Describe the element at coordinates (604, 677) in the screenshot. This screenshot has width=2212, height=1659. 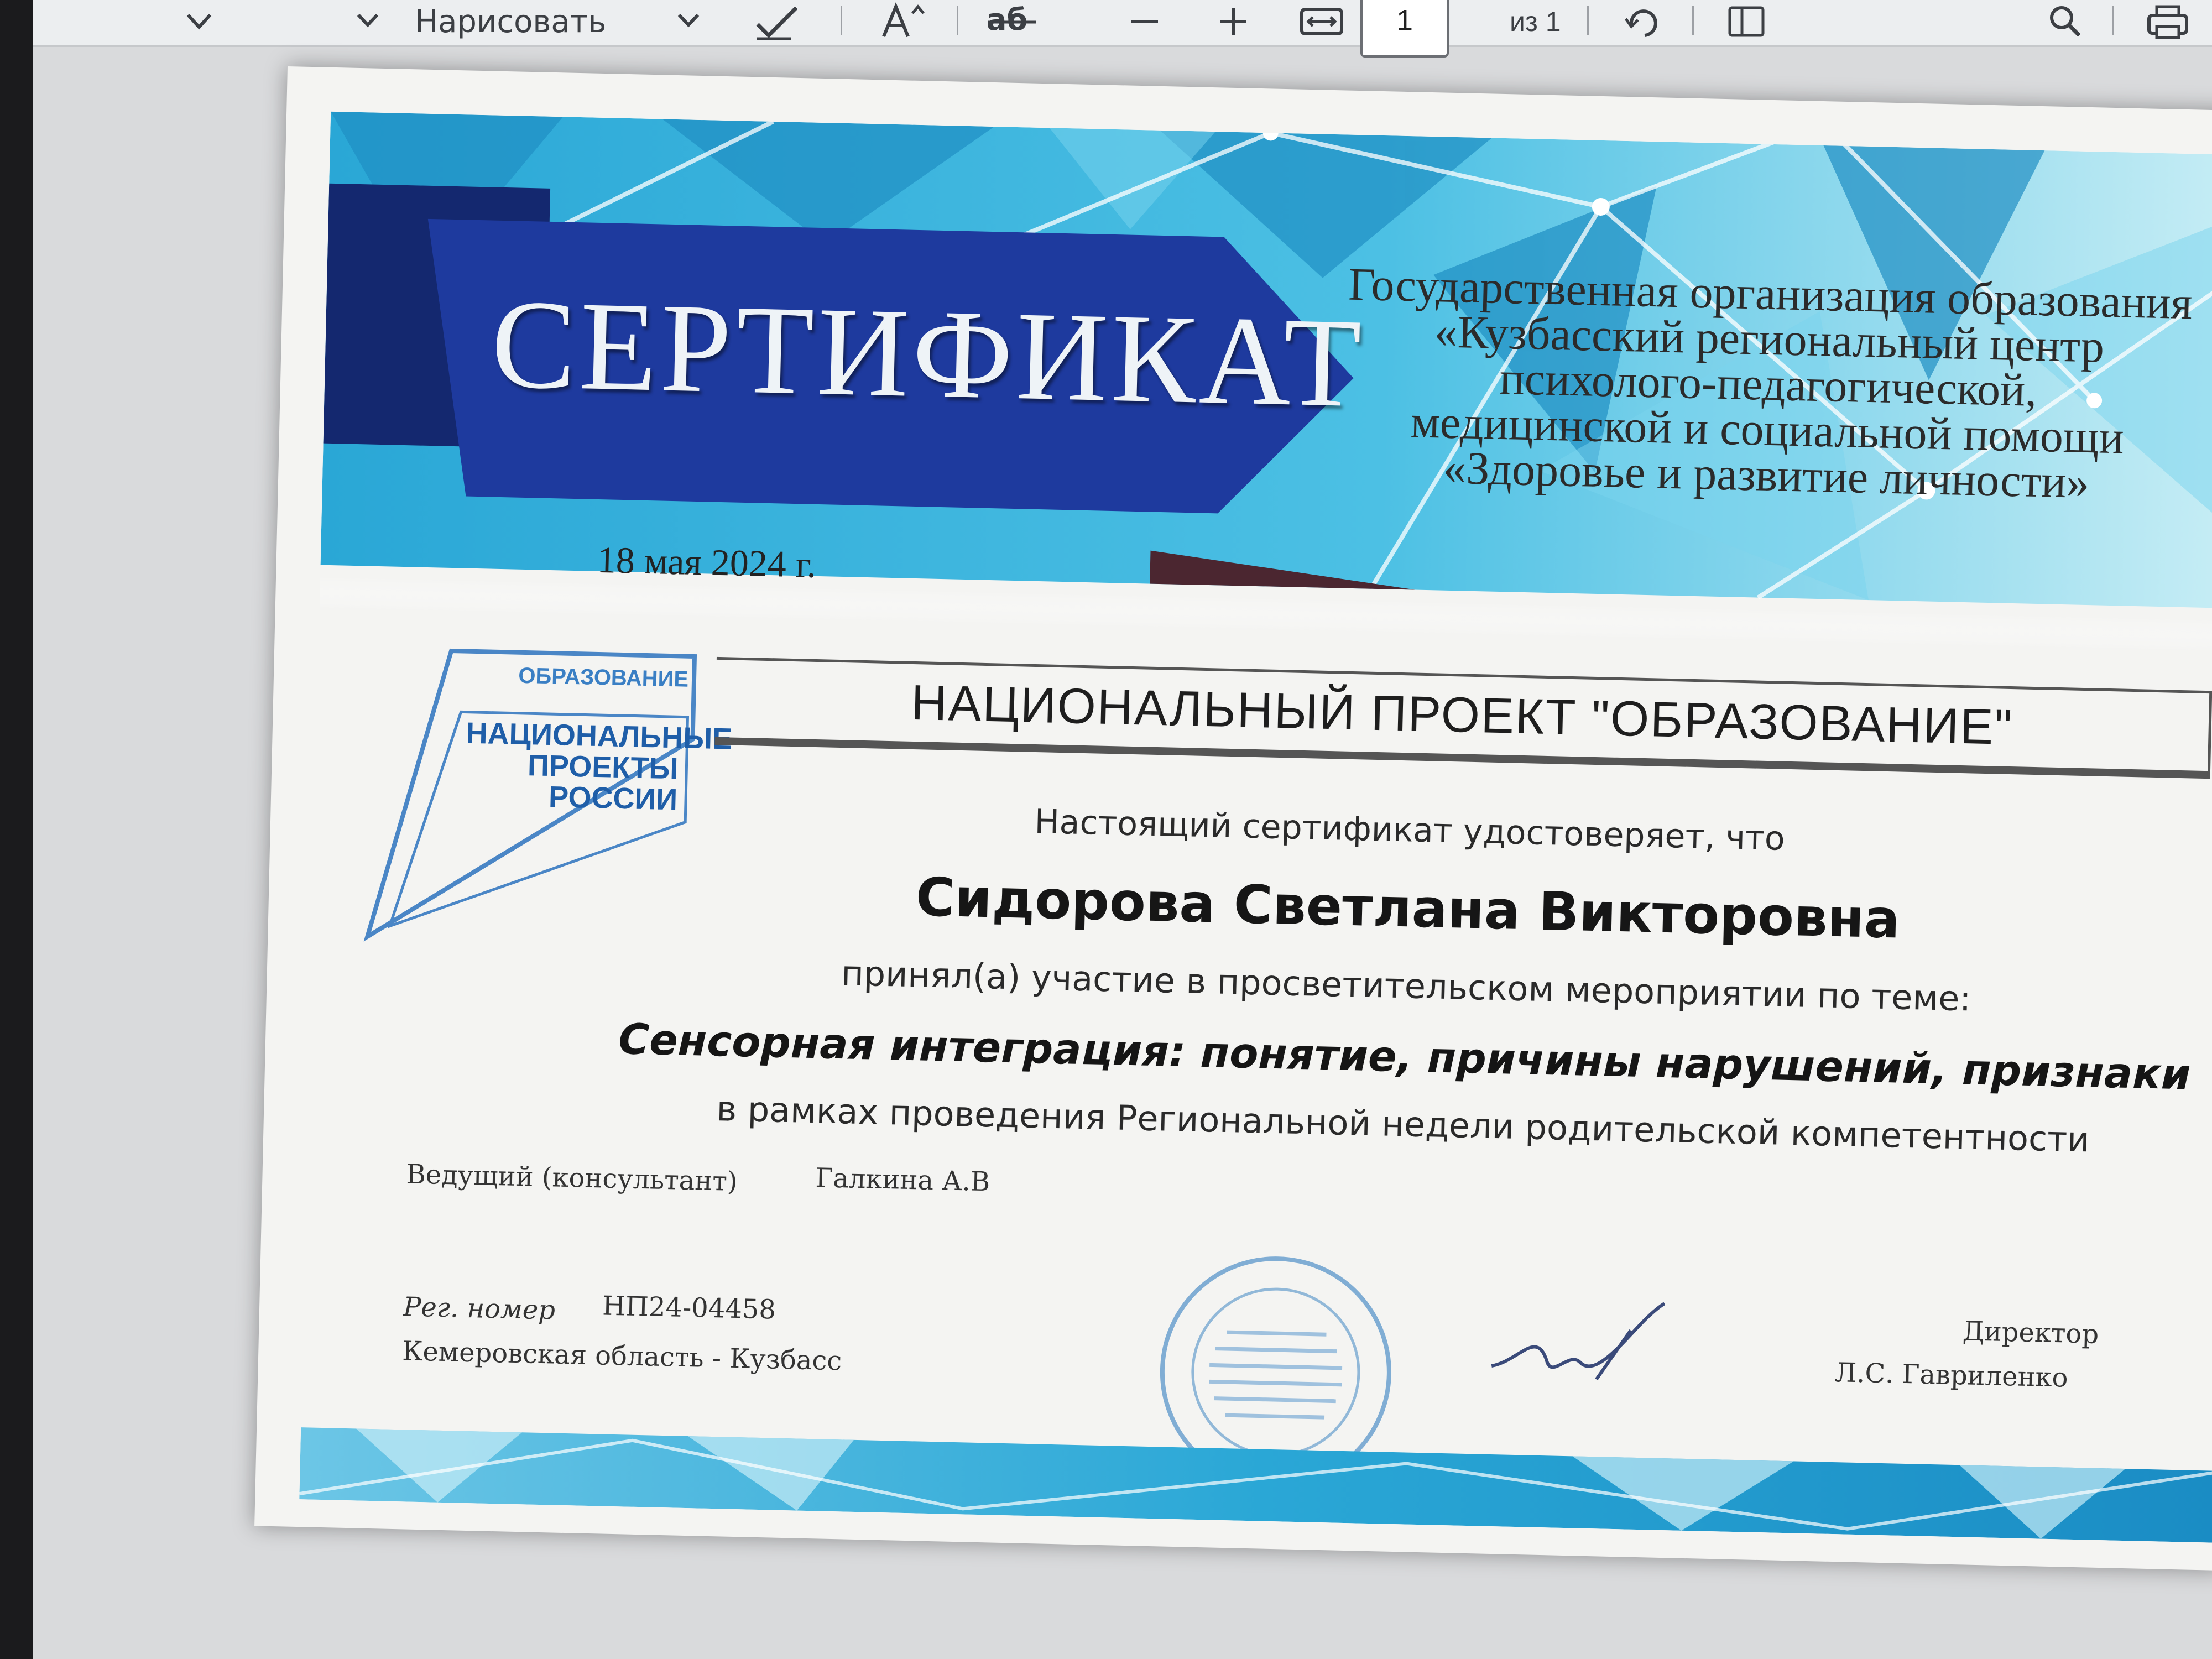
I see `logo-top-text: ОБРАЗОВАНИЕ` at that location.